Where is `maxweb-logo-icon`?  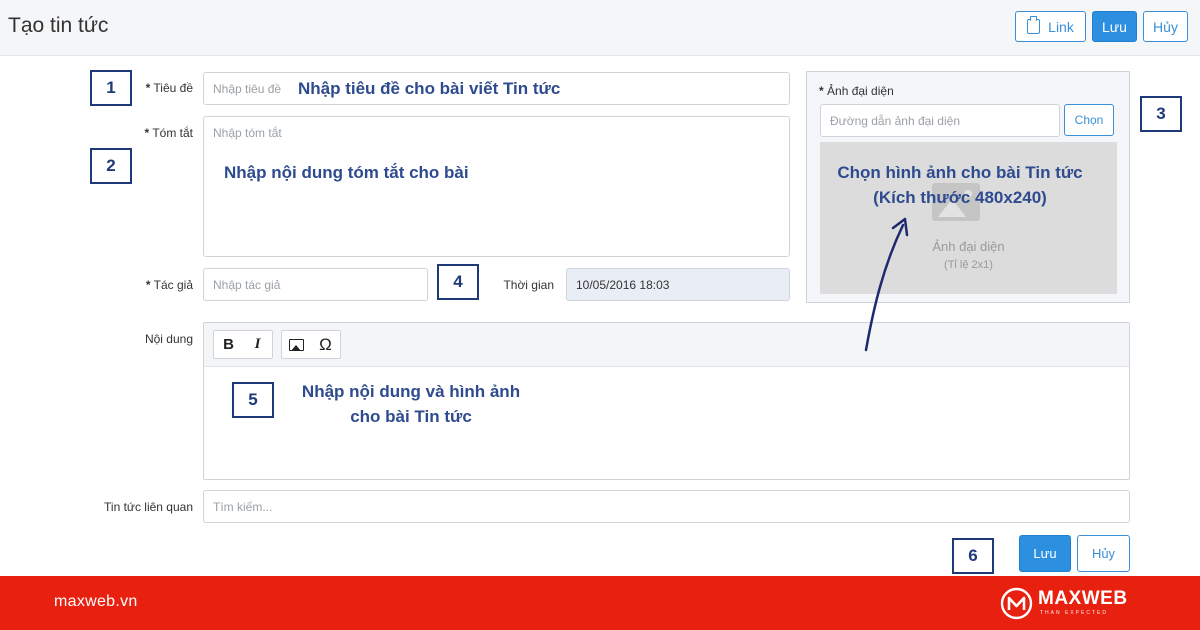 maxweb-logo-icon is located at coordinates (1016, 603).